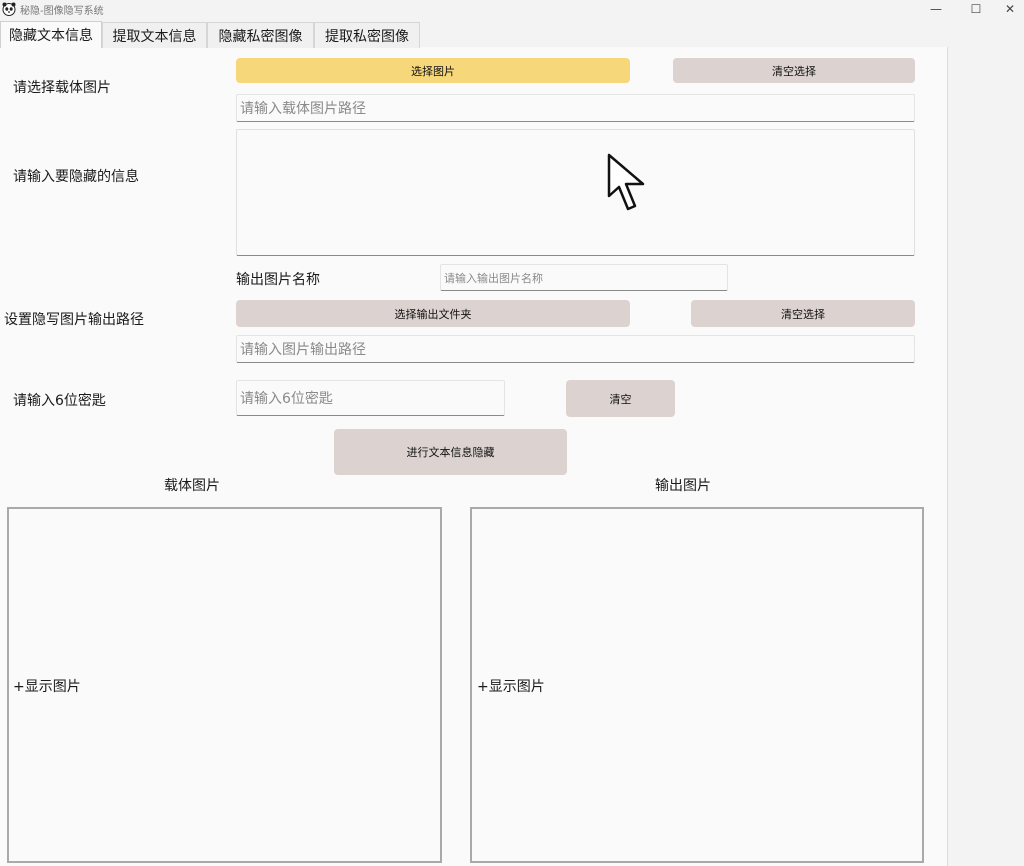 The height and width of the screenshot is (866, 1024). What do you see at coordinates (51, 34) in the screenshot?
I see `tab-hide-text: 隐藏文本信息` at bounding box center [51, 34].